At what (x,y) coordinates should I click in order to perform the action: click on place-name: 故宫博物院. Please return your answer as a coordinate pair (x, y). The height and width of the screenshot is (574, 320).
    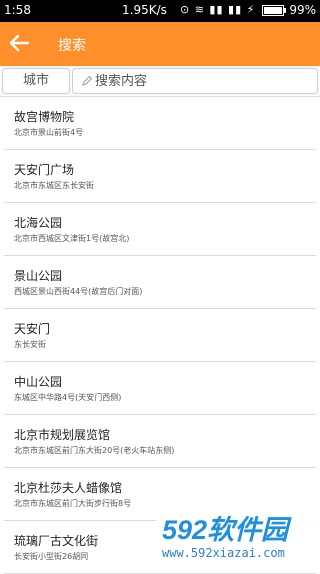
    Looking at the image, I should click on (44, 117).